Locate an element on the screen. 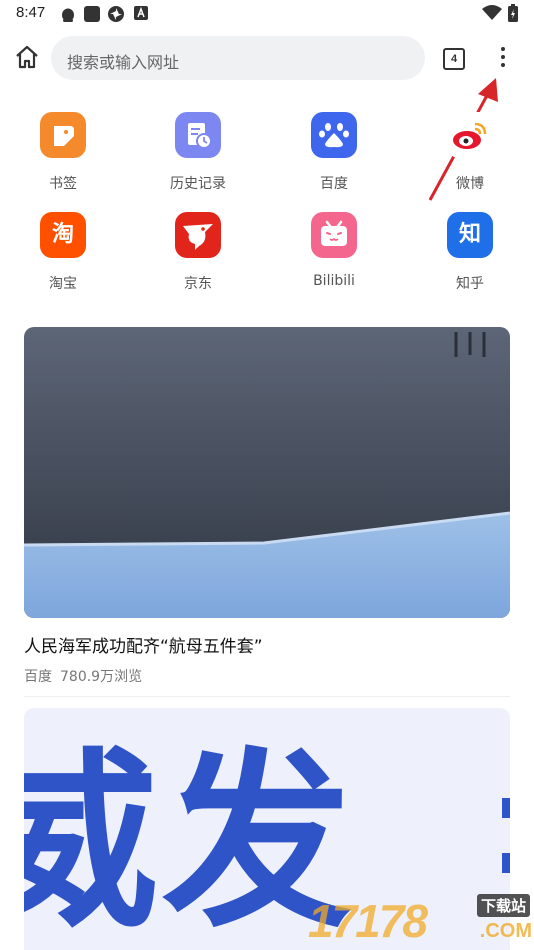  zhihu-icon: 知 is located at coordinates (470, 235).